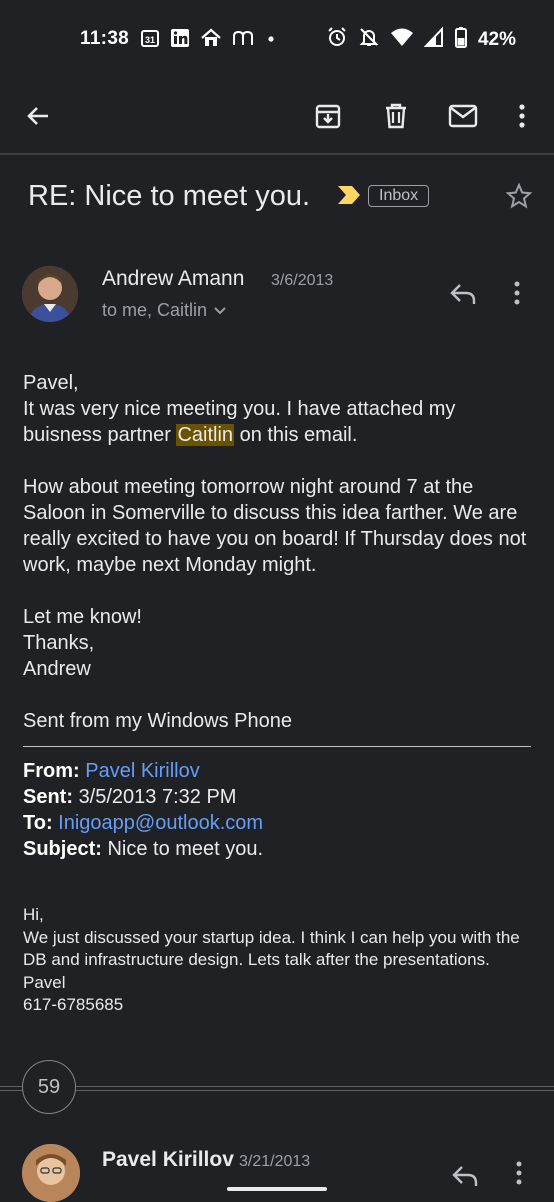  I want to click on delete-icon, so click(396, 116).